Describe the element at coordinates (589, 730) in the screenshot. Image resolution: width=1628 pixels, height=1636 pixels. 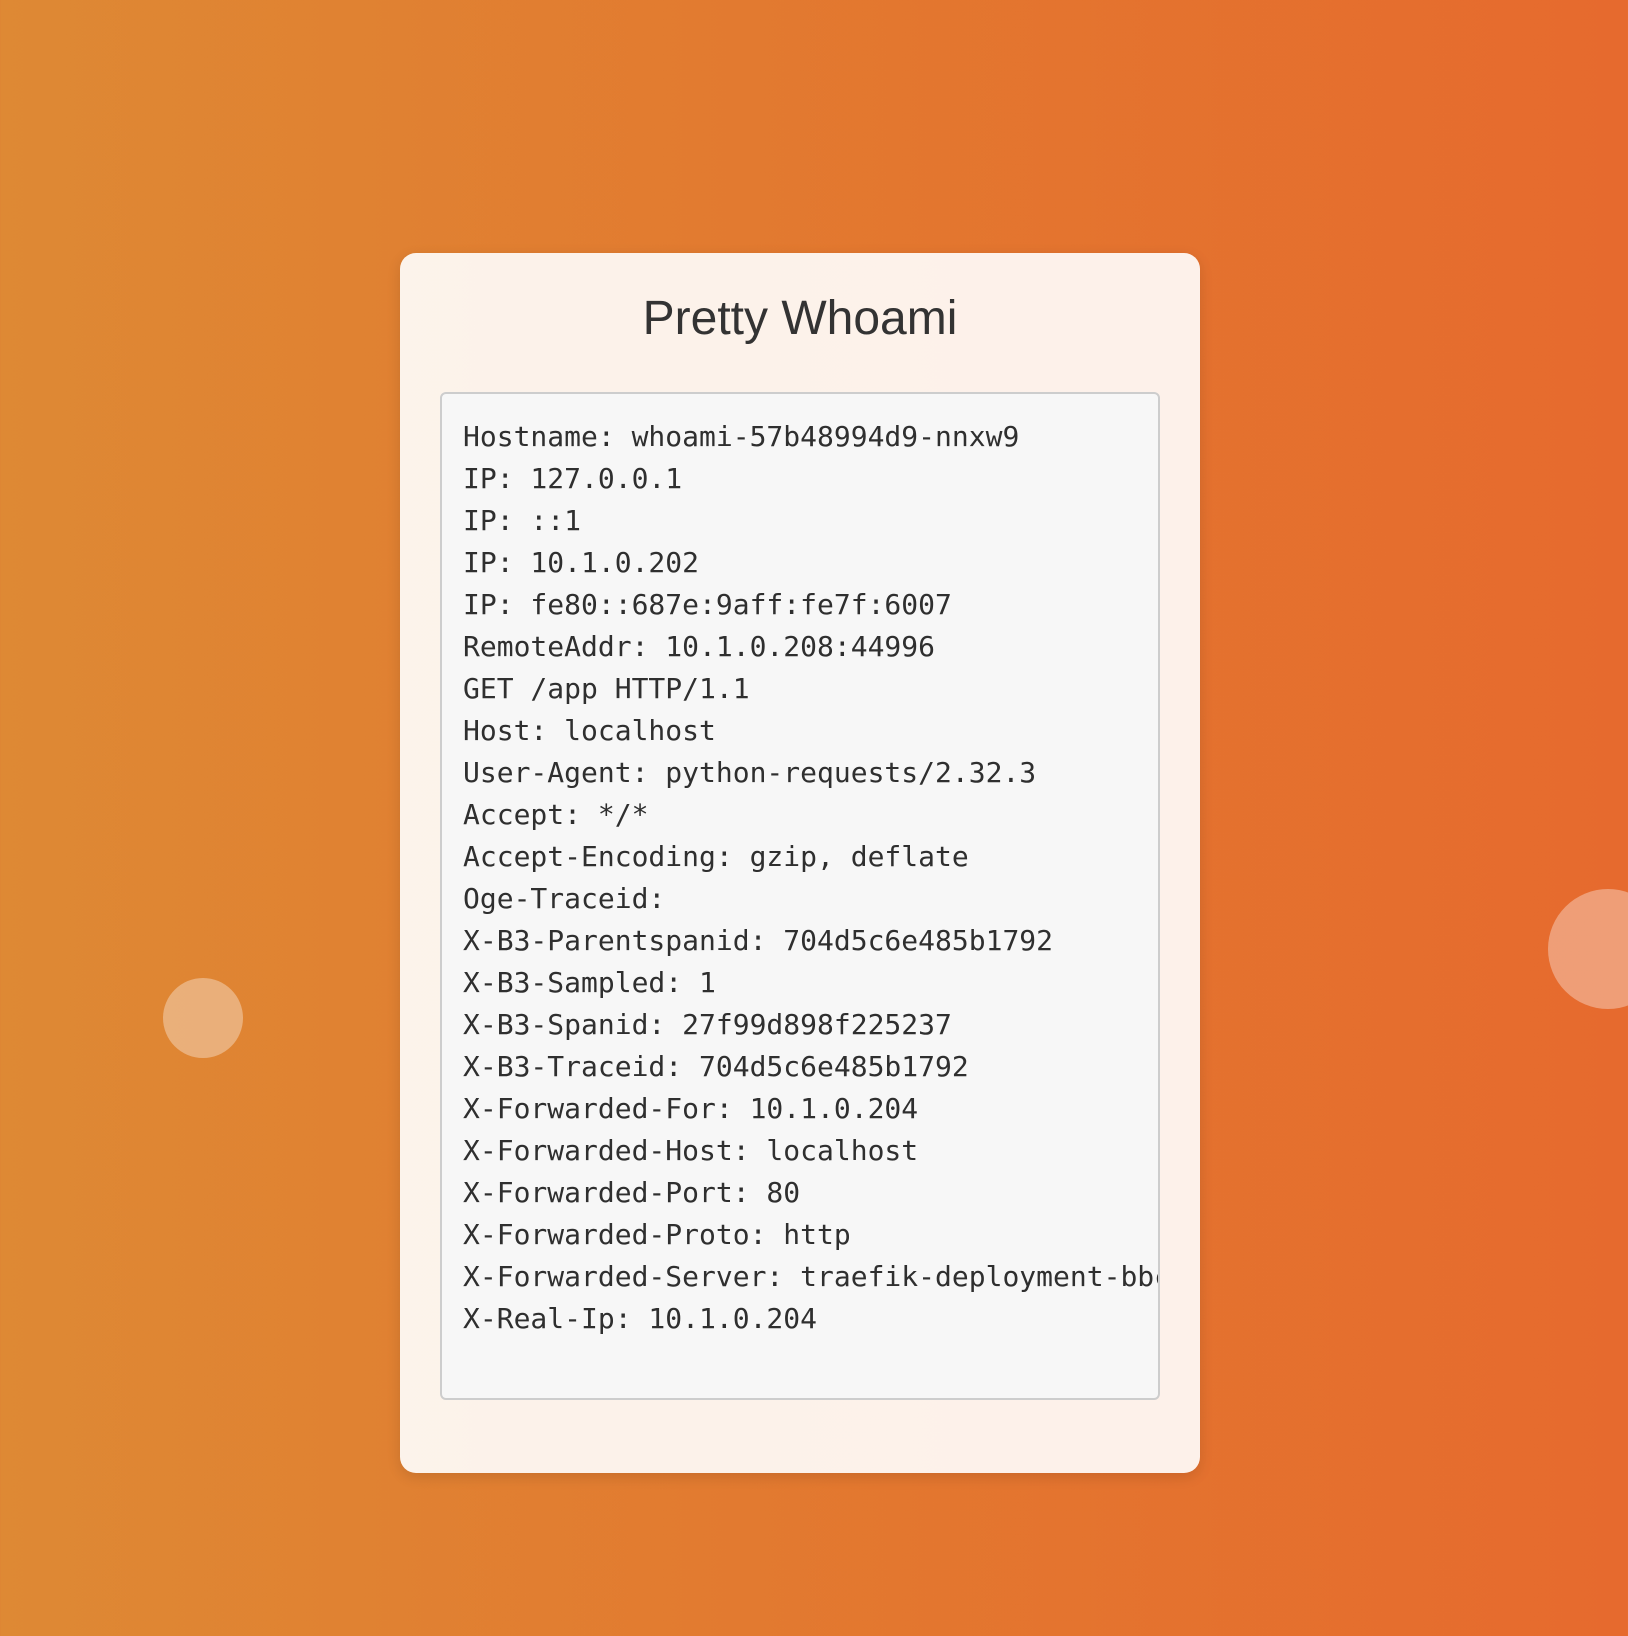
I see `output-line-header: Host: localhost` at that location.